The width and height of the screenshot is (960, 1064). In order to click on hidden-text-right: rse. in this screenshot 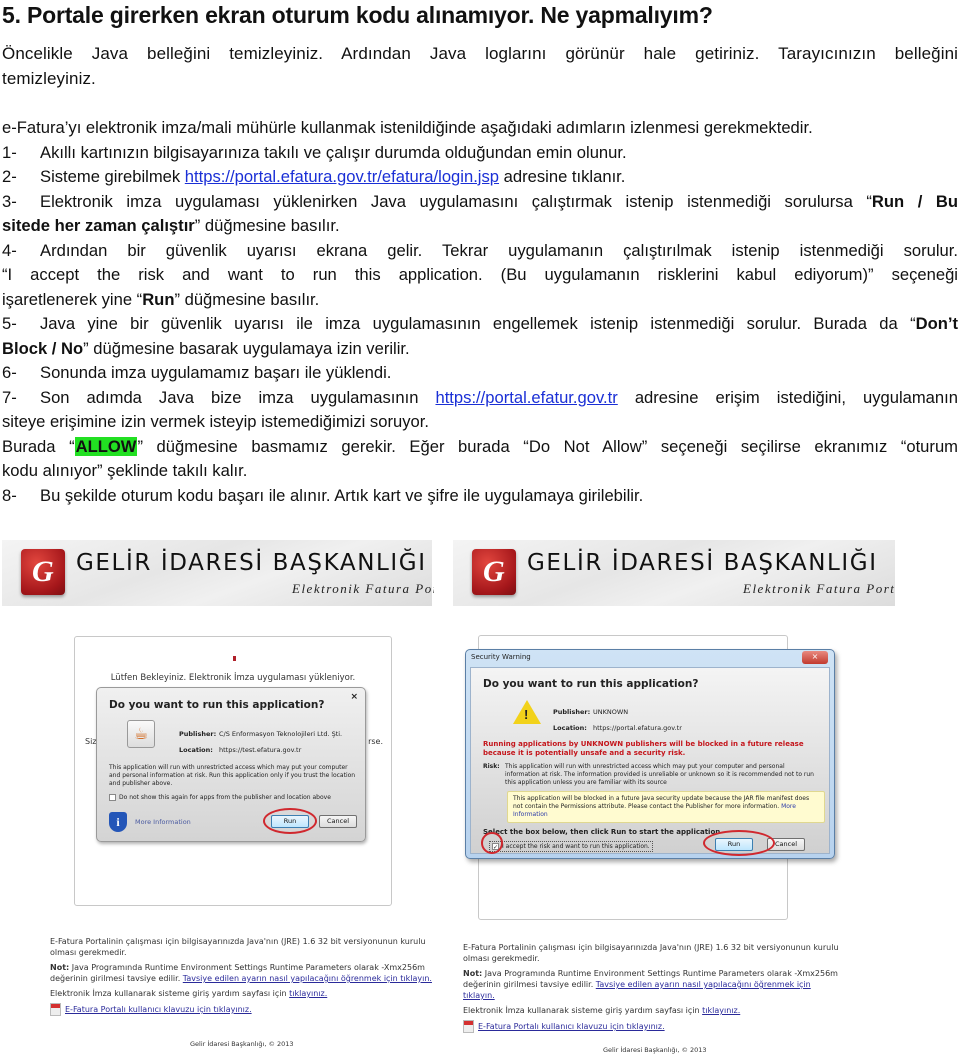, I will do `click(375, 741)`.